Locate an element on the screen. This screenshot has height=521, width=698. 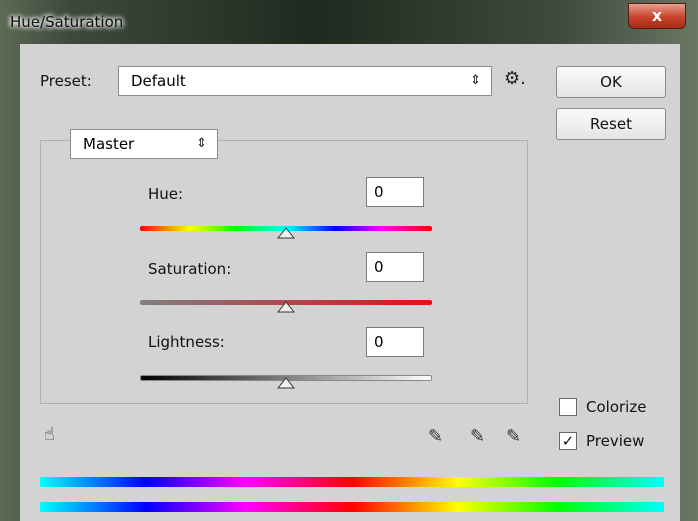
output-color-spectrum is located at coordinates (352, 507).